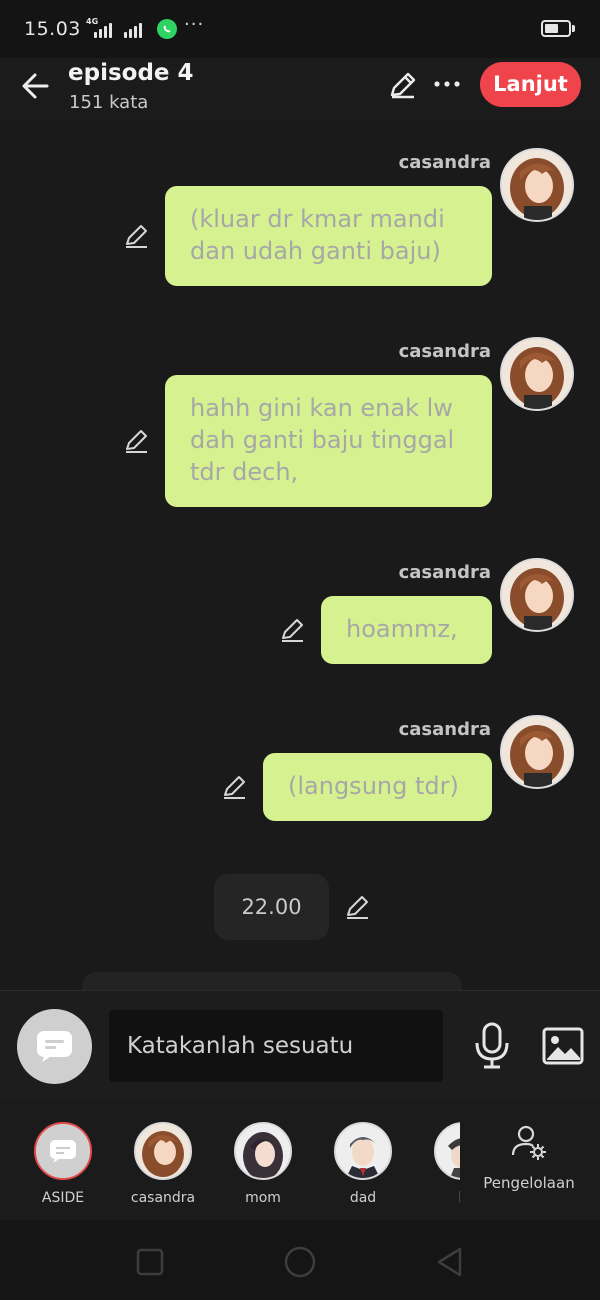  What do you see at coordinates (363, 1151) in the screenshot?
I see `dad-avatar` at bounding box center [363, 1151].